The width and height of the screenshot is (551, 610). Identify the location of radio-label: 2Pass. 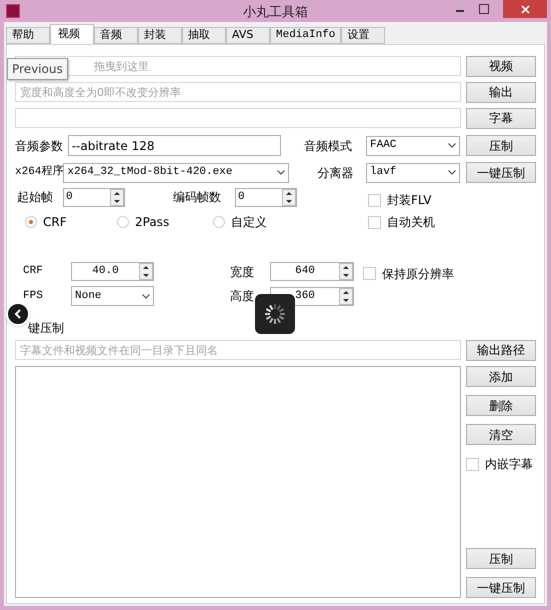
(152, 222).